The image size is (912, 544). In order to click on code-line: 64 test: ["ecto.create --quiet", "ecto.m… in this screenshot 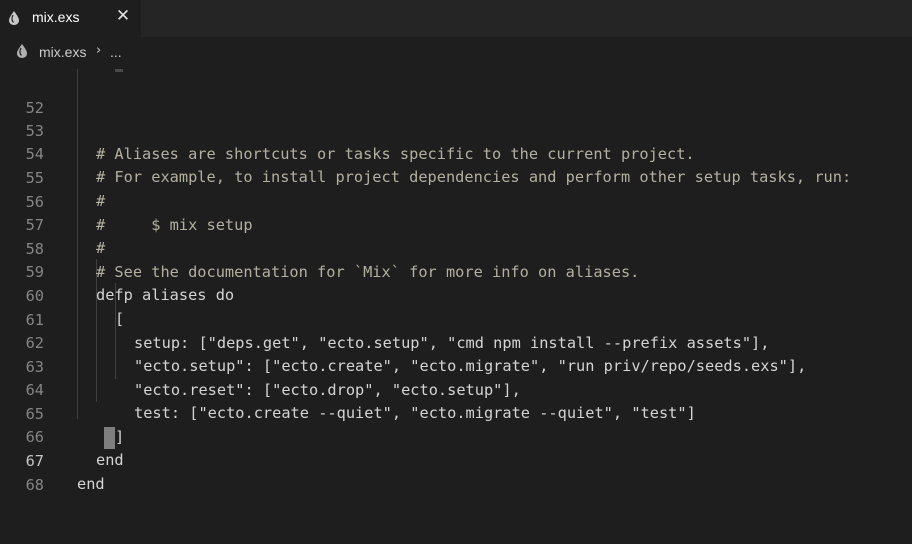, I will do `click(456, 389)`.